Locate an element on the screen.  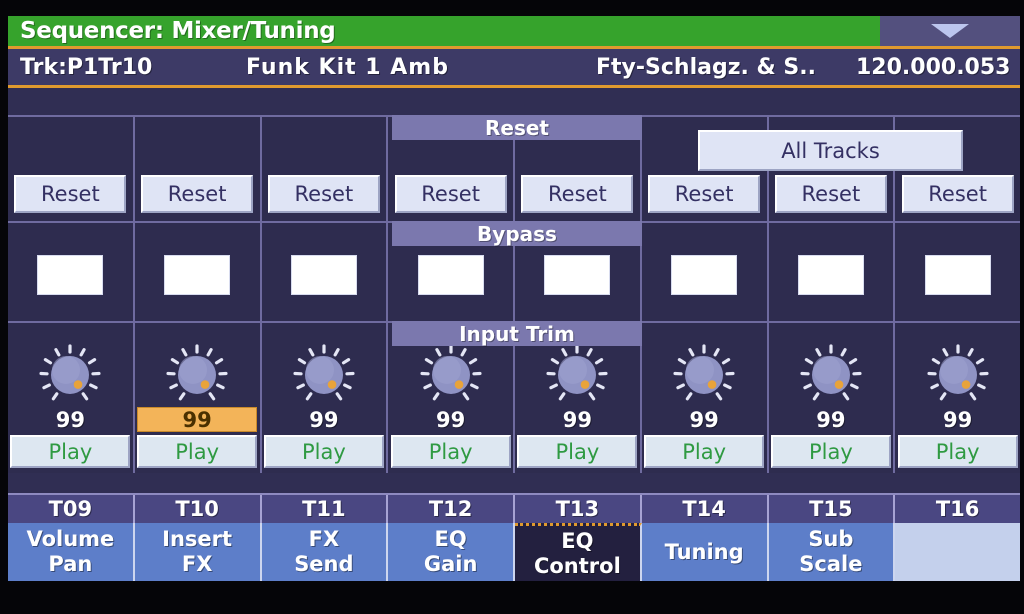
tempo-position: 120.000.053 is located at coordinates (933, 67).